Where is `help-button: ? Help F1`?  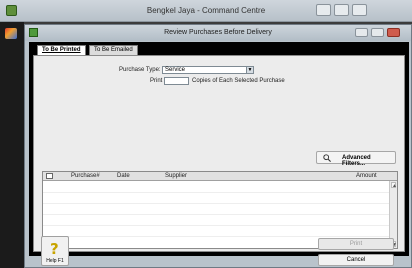
help-button: ? Help F1 is located at coordinates (55, 251).